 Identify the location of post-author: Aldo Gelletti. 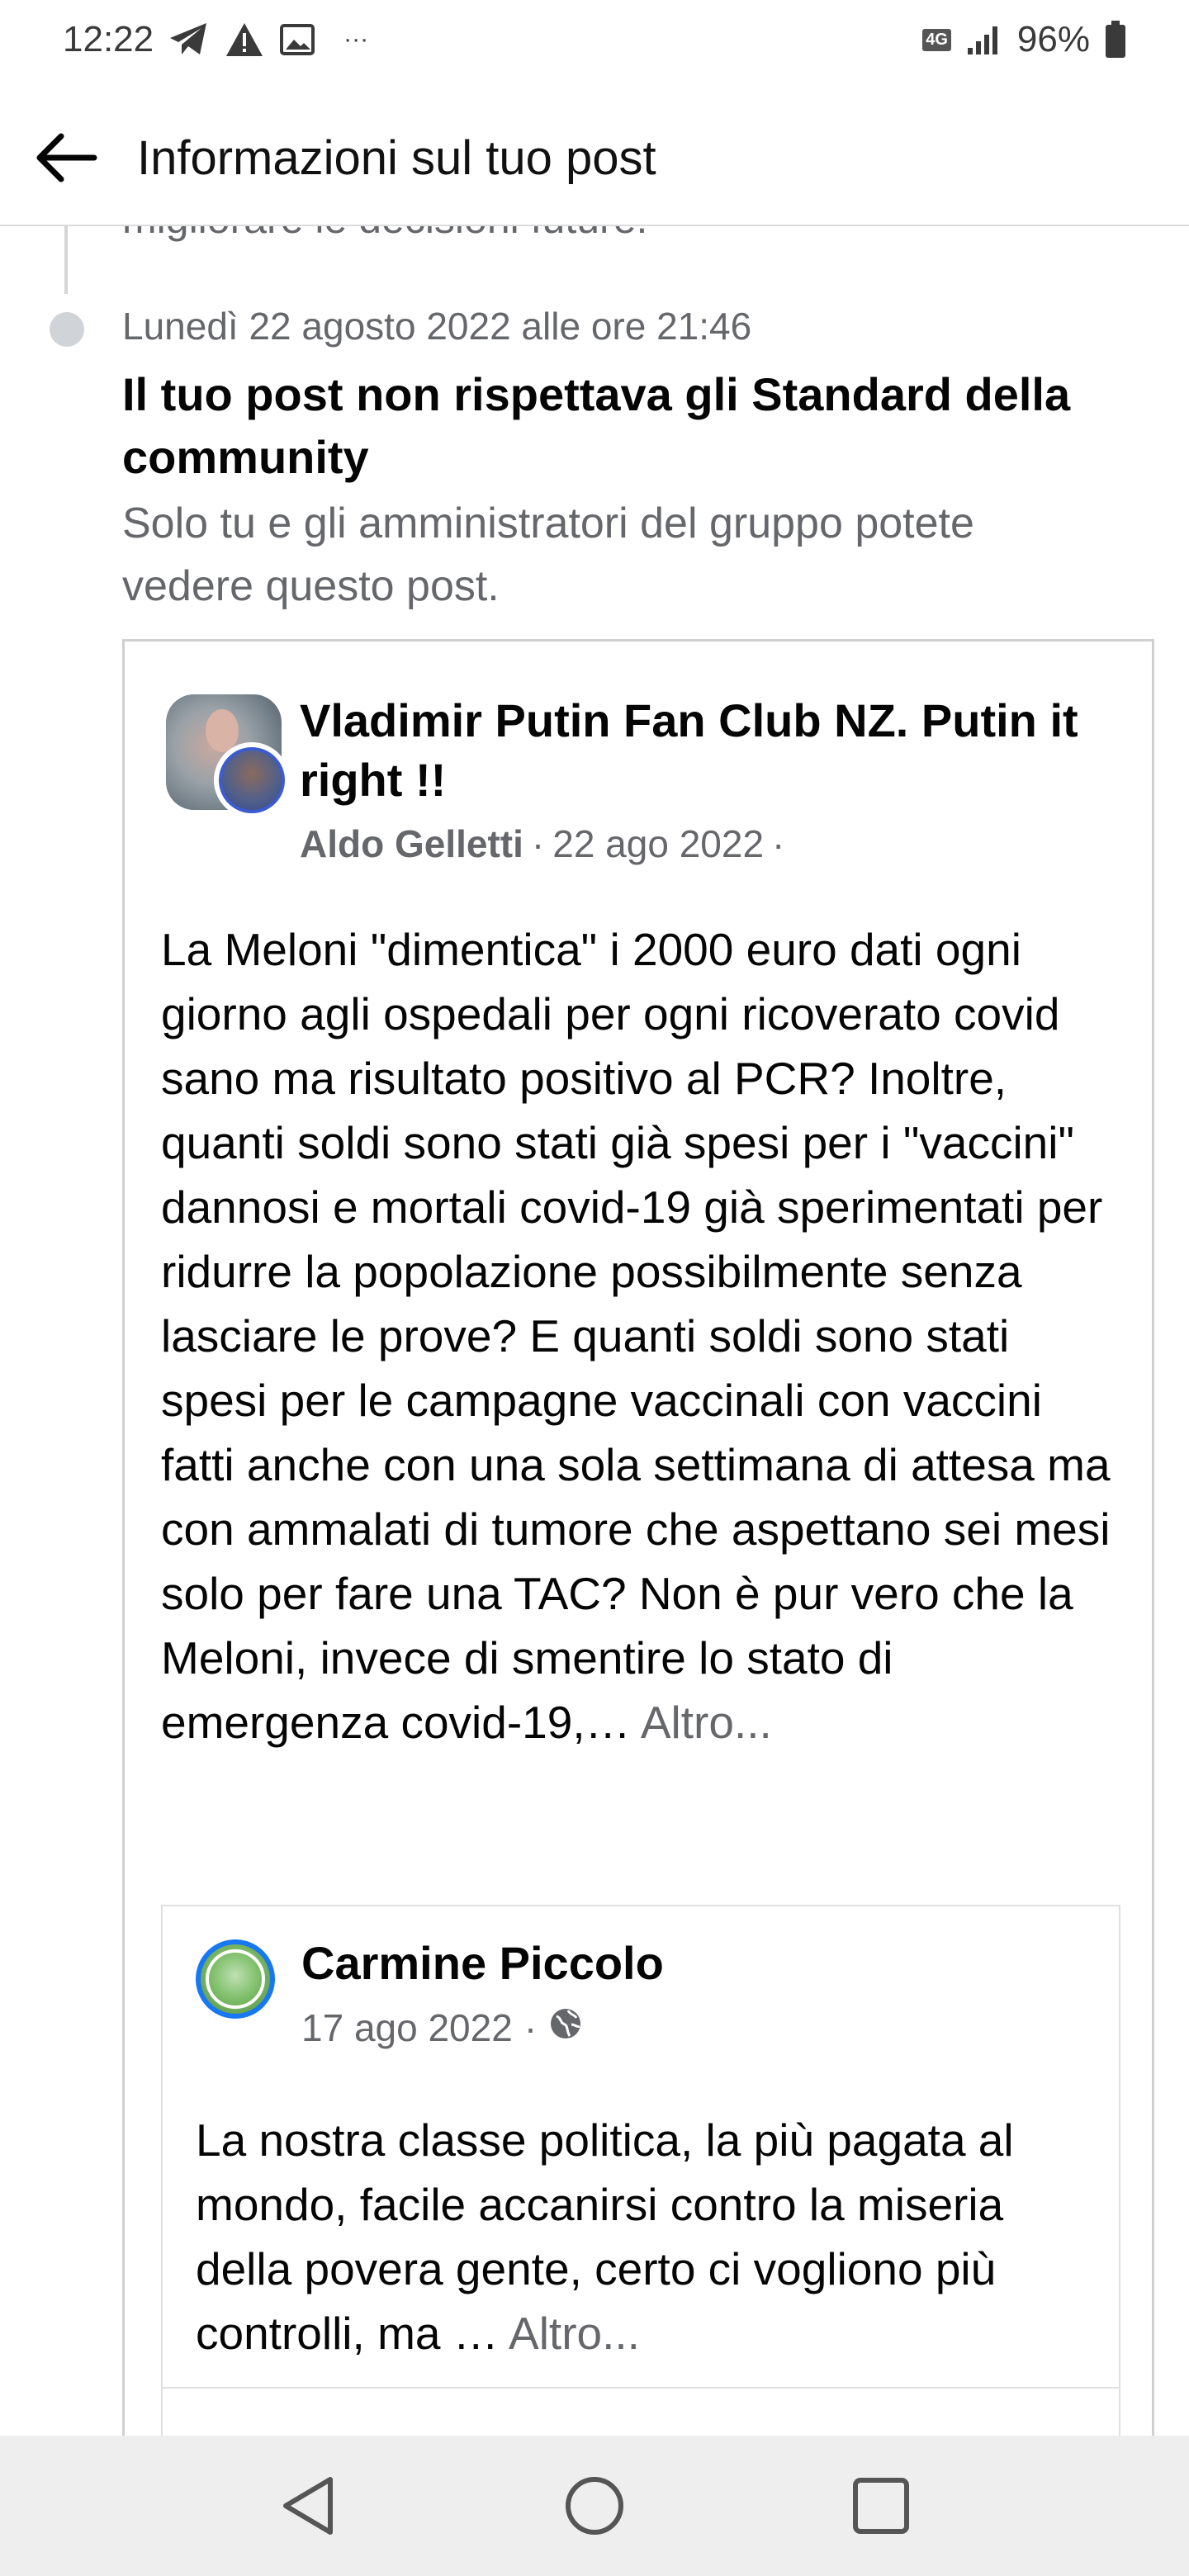
(411, 844).